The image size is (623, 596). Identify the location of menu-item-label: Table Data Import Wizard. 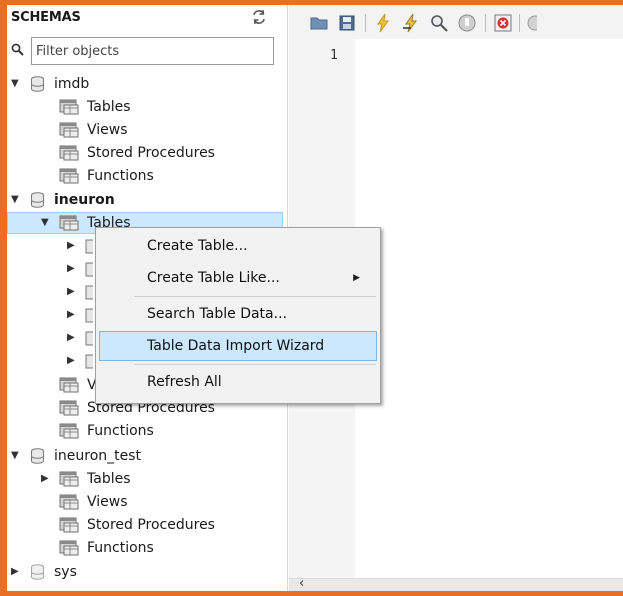
(236, 346).